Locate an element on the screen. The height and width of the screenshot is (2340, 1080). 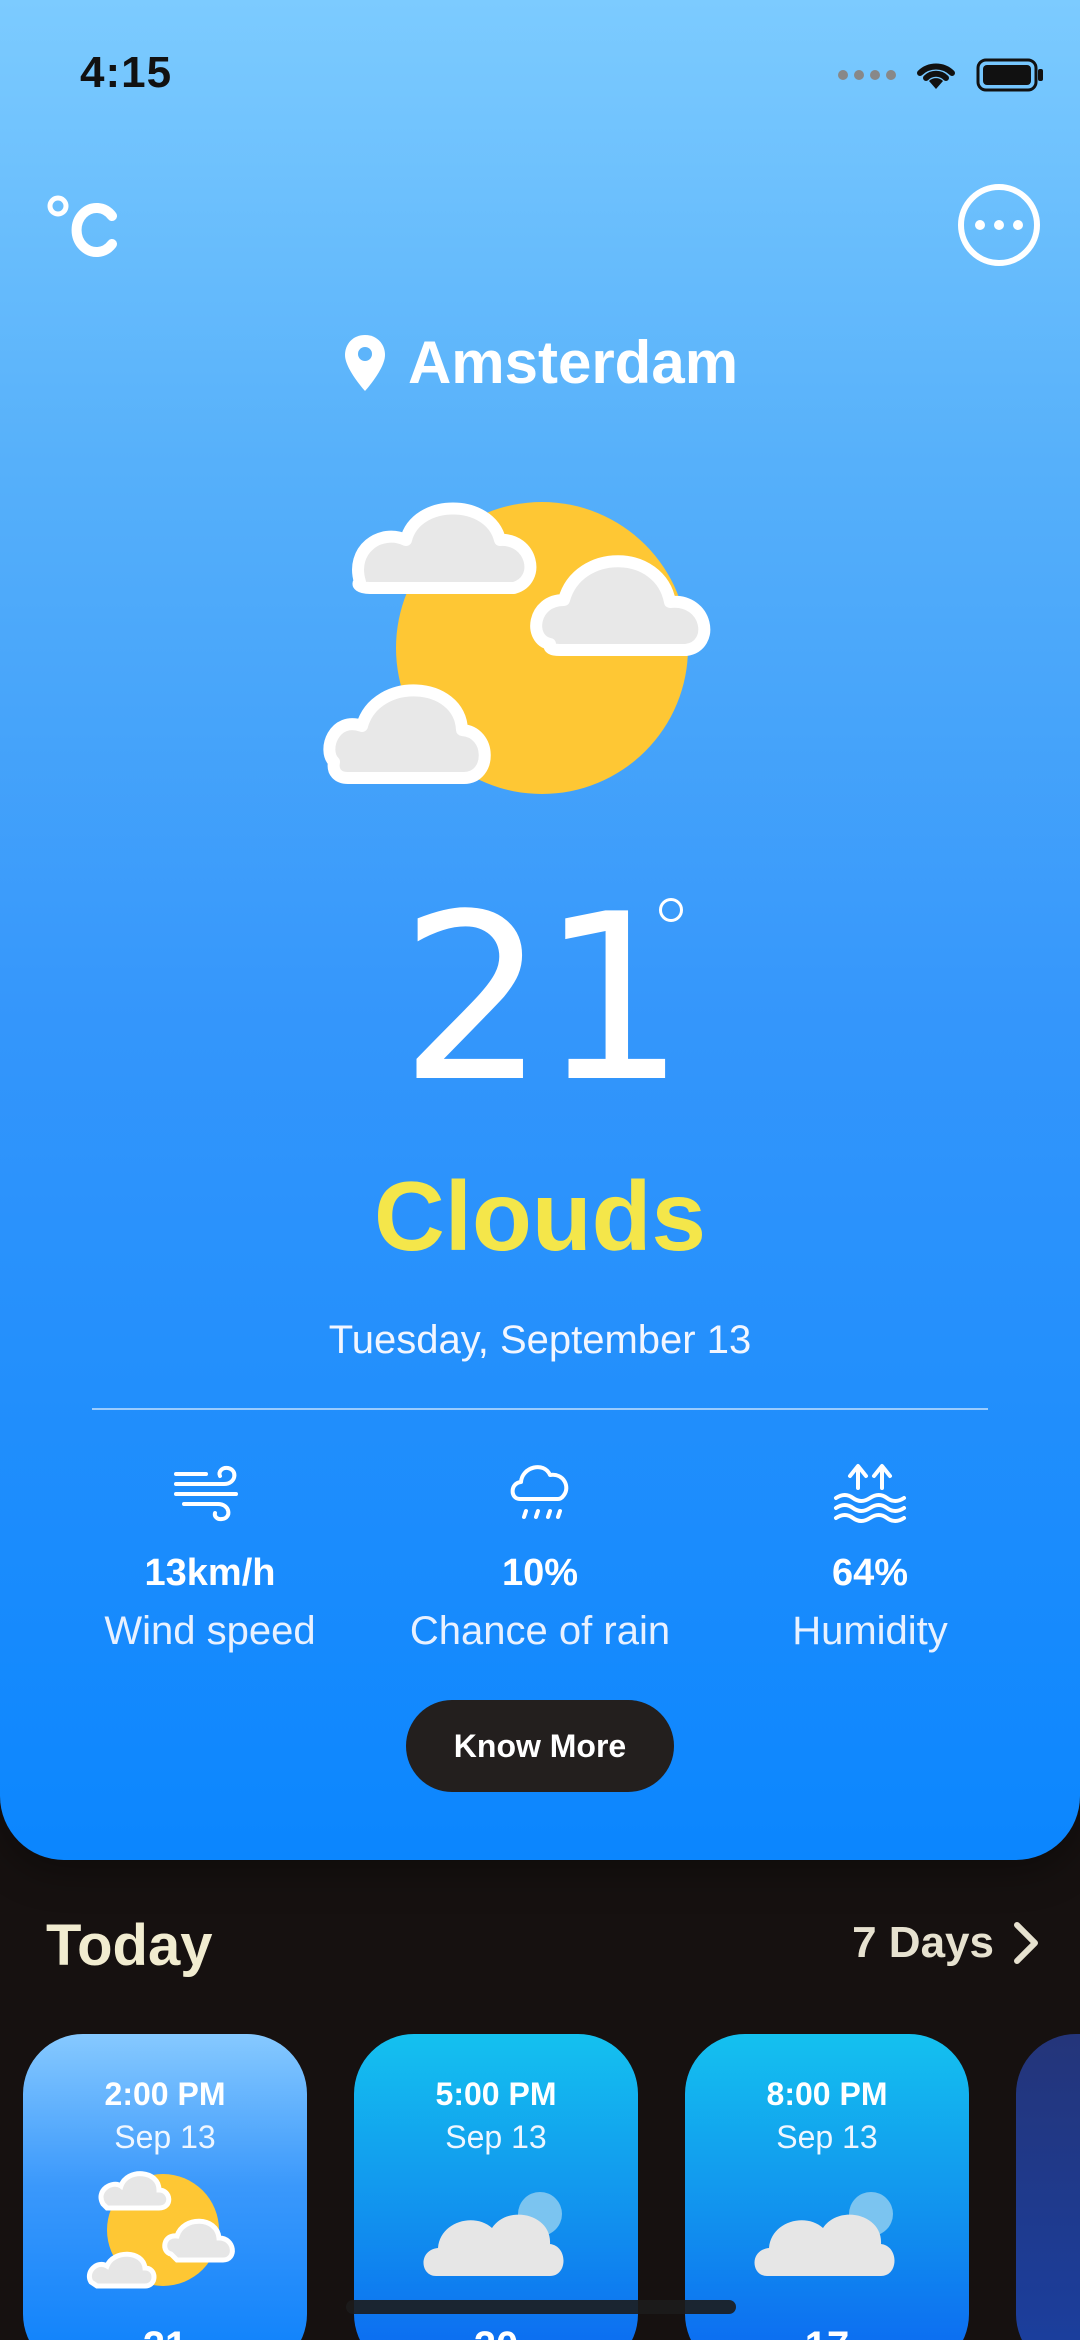
seven-days-label: 7 Days is located at coordinates (923, 1942).